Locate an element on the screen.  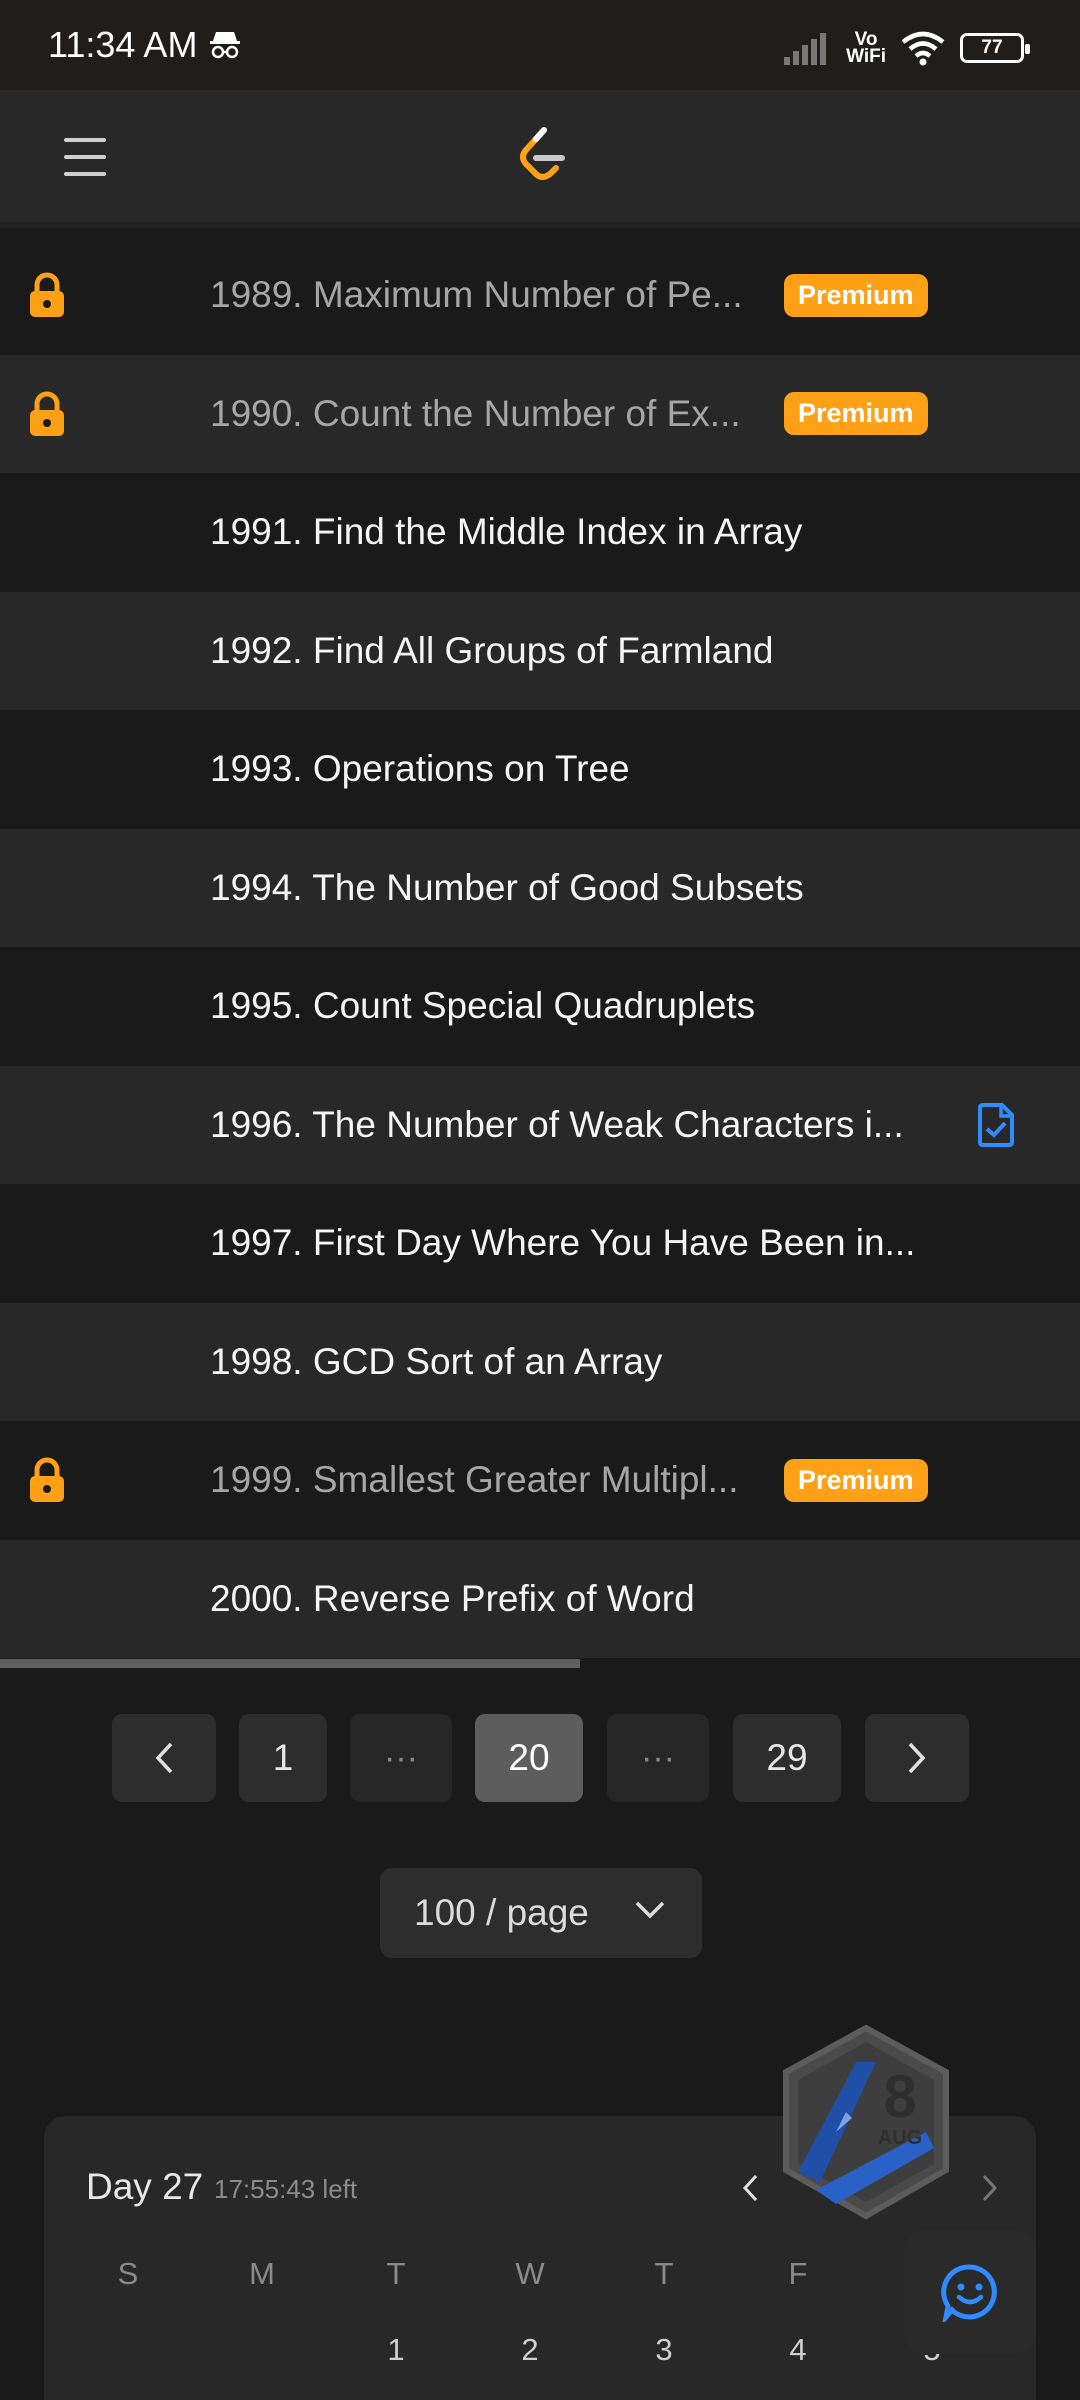
calendar-prev-icon is located at coordinates (750, 2188).